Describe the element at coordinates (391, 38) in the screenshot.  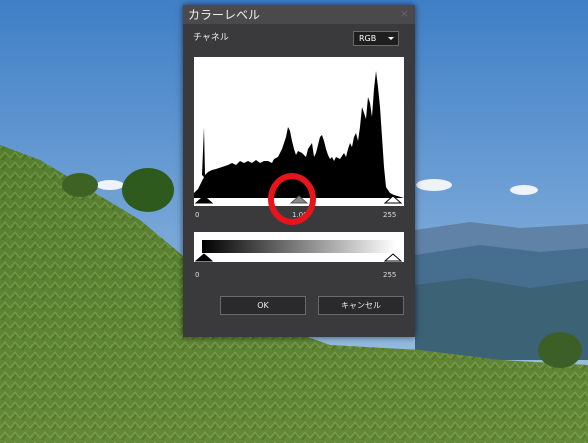
I see `chevron-down-icon` at that location.